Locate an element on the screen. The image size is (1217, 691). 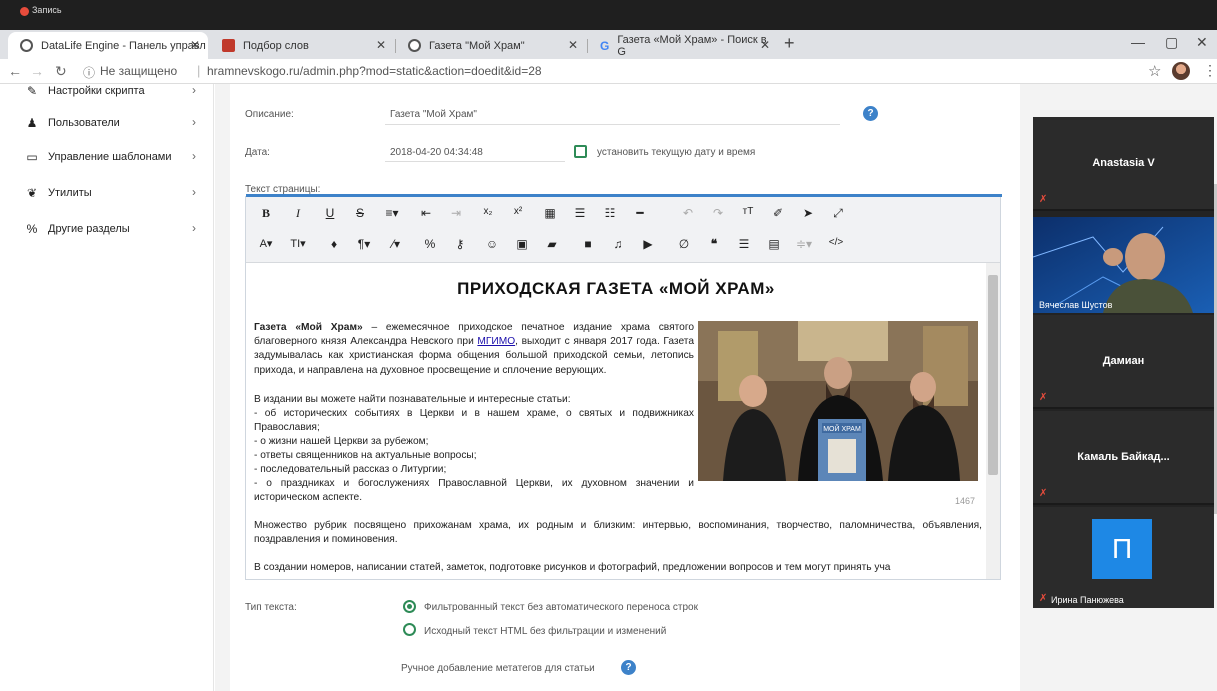
muted-mic-icon: ✗ is located at coordinates (1043, 598).